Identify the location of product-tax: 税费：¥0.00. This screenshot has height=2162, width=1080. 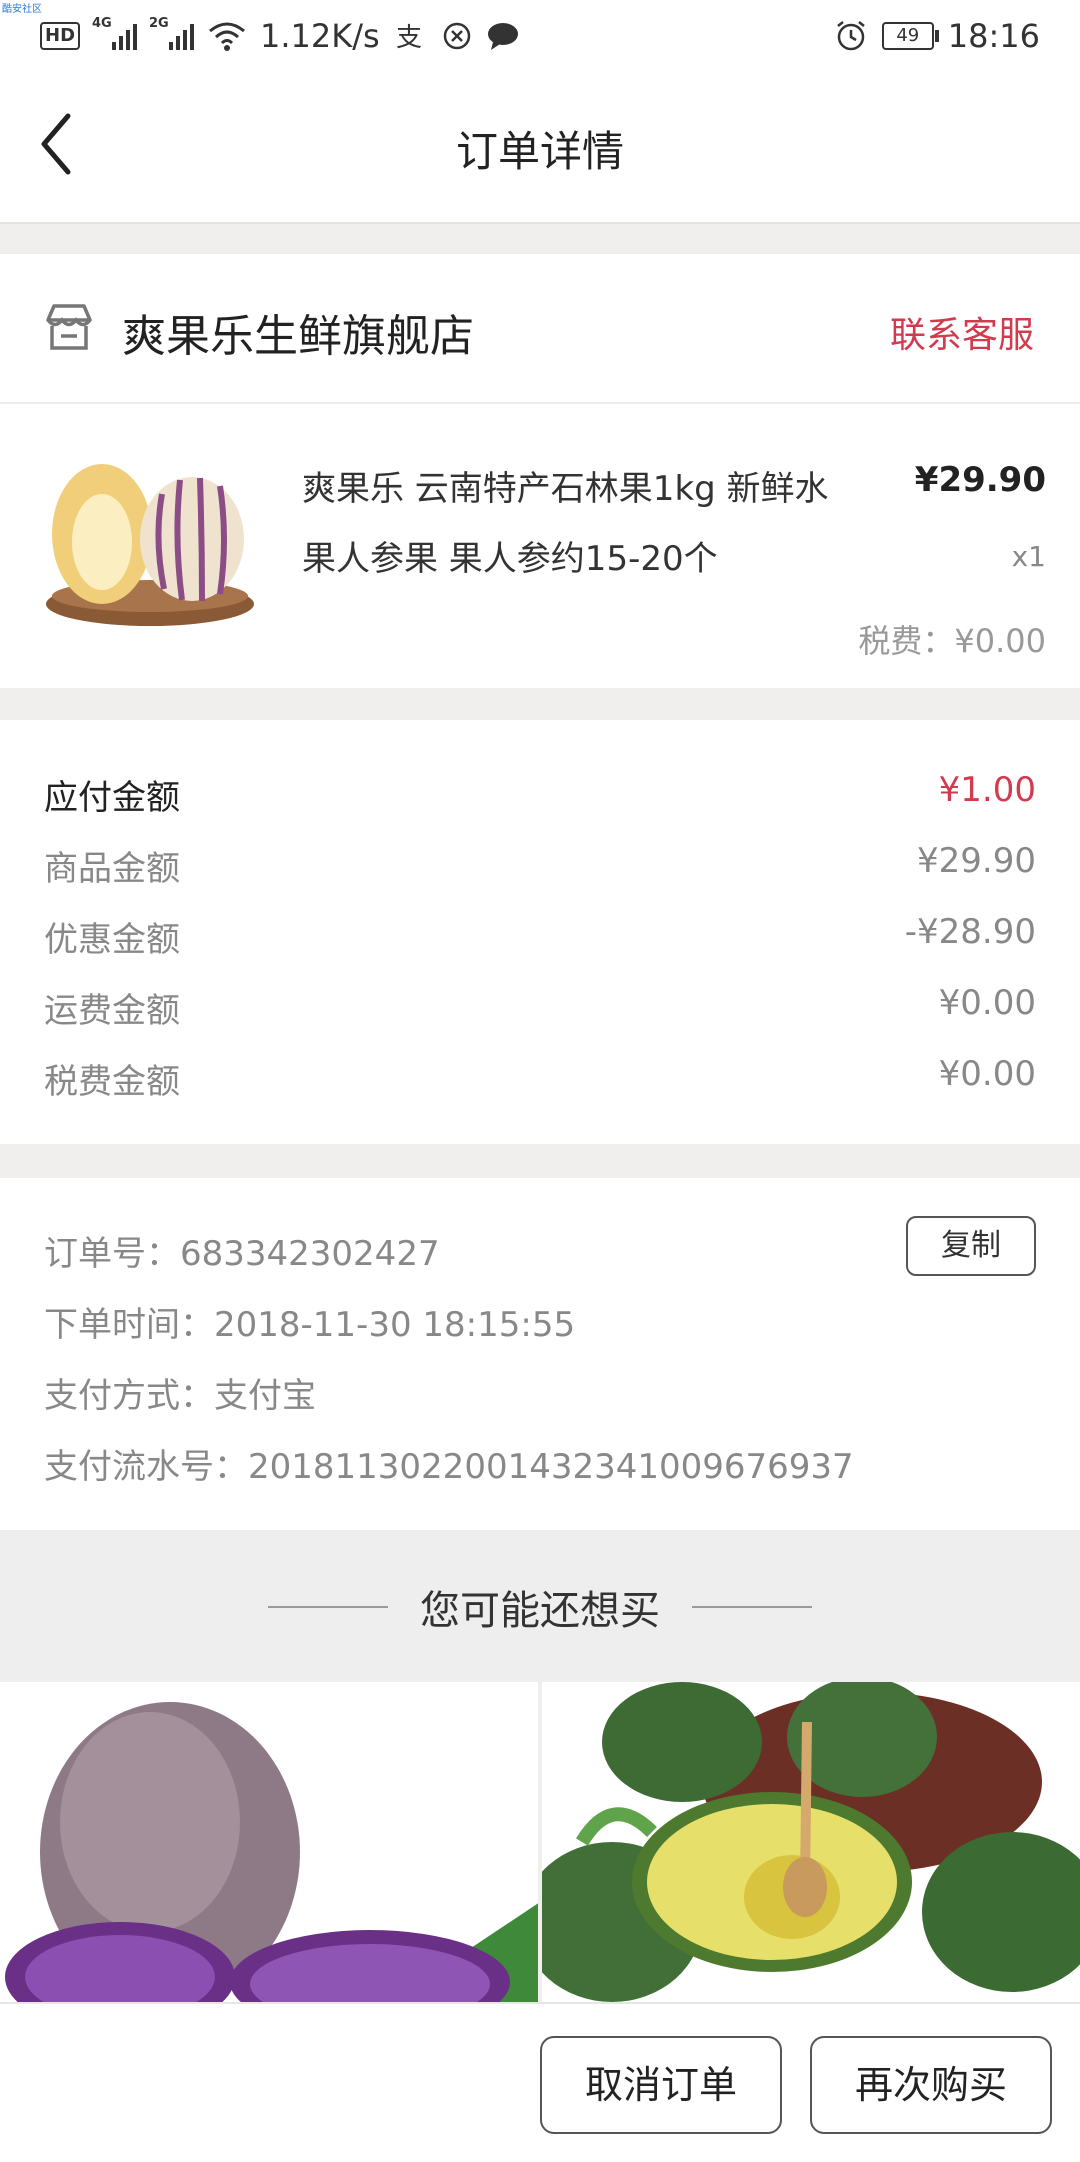
(952, 641).